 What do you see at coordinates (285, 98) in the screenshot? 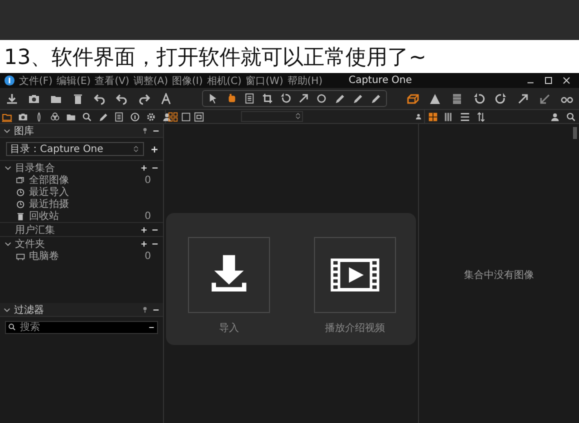
I see `rotate-icon` at bounding box center [285, 98].